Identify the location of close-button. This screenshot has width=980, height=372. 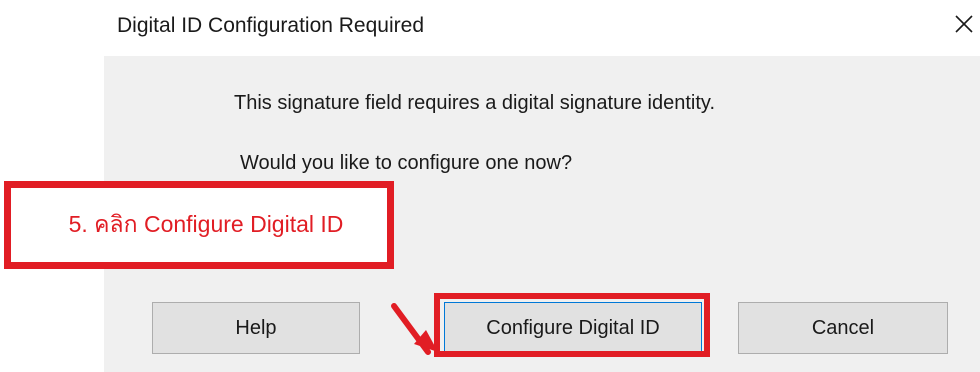
(964, 24).